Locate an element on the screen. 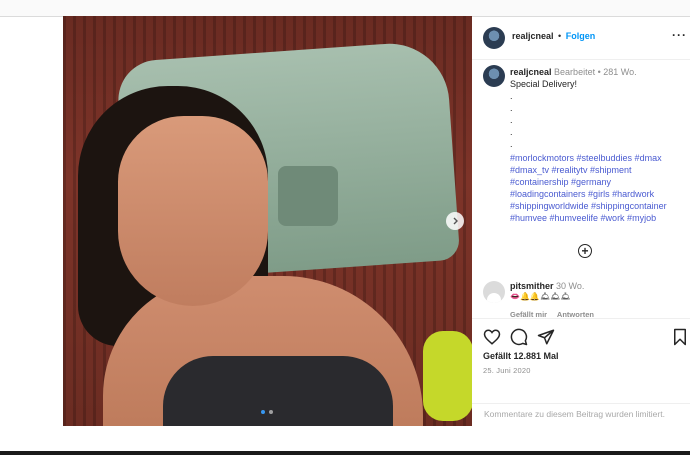 The image size is (690, 455). hashtag-line: #shippingworldwide #shippingcontainer is located at coordinates (588, 206).